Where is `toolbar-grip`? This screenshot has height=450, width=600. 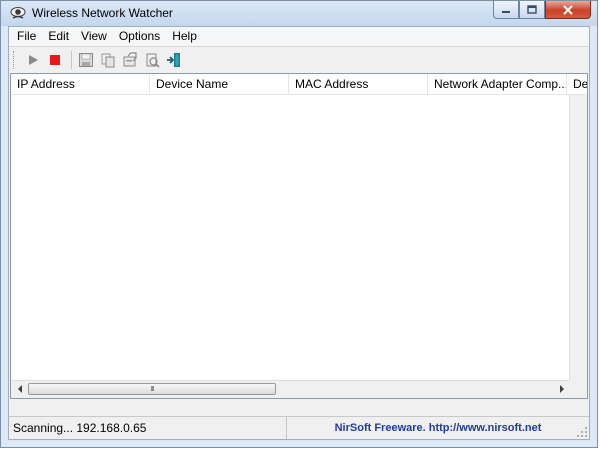 toolbar-grip is located at coordinates (15, 60).